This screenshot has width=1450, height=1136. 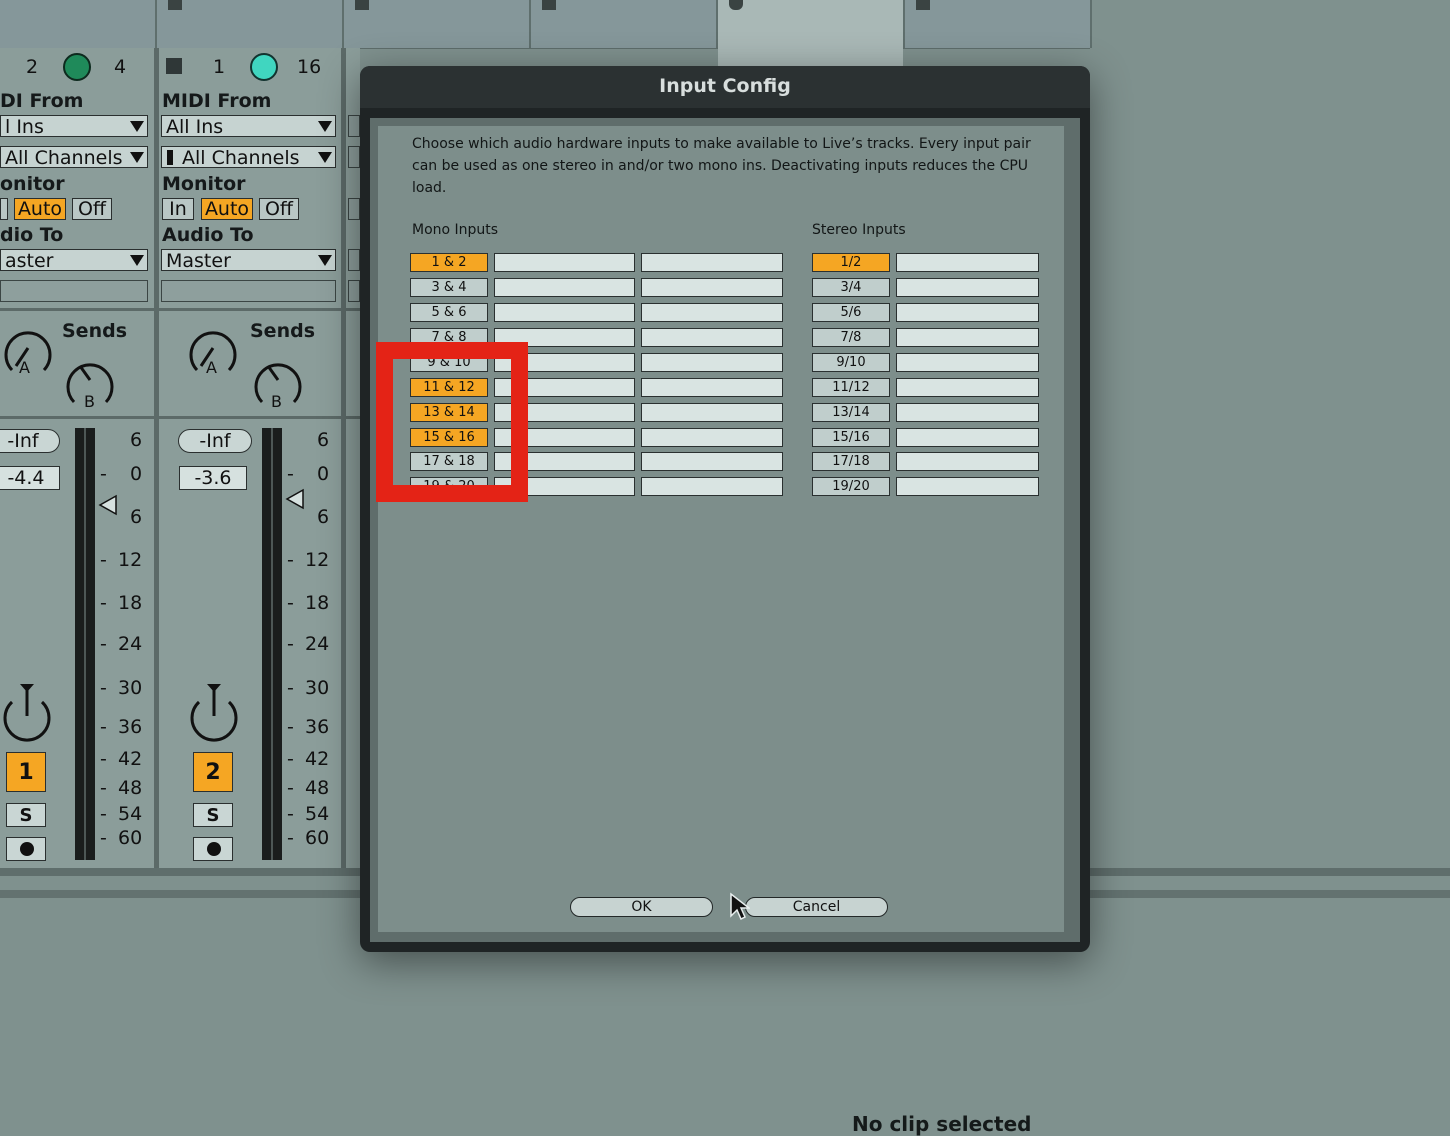 What do you see at coordinates (851, 287) in the screenshot?
I see `stereo-input-toggle: 3/4` at bounding box center [851, 287].